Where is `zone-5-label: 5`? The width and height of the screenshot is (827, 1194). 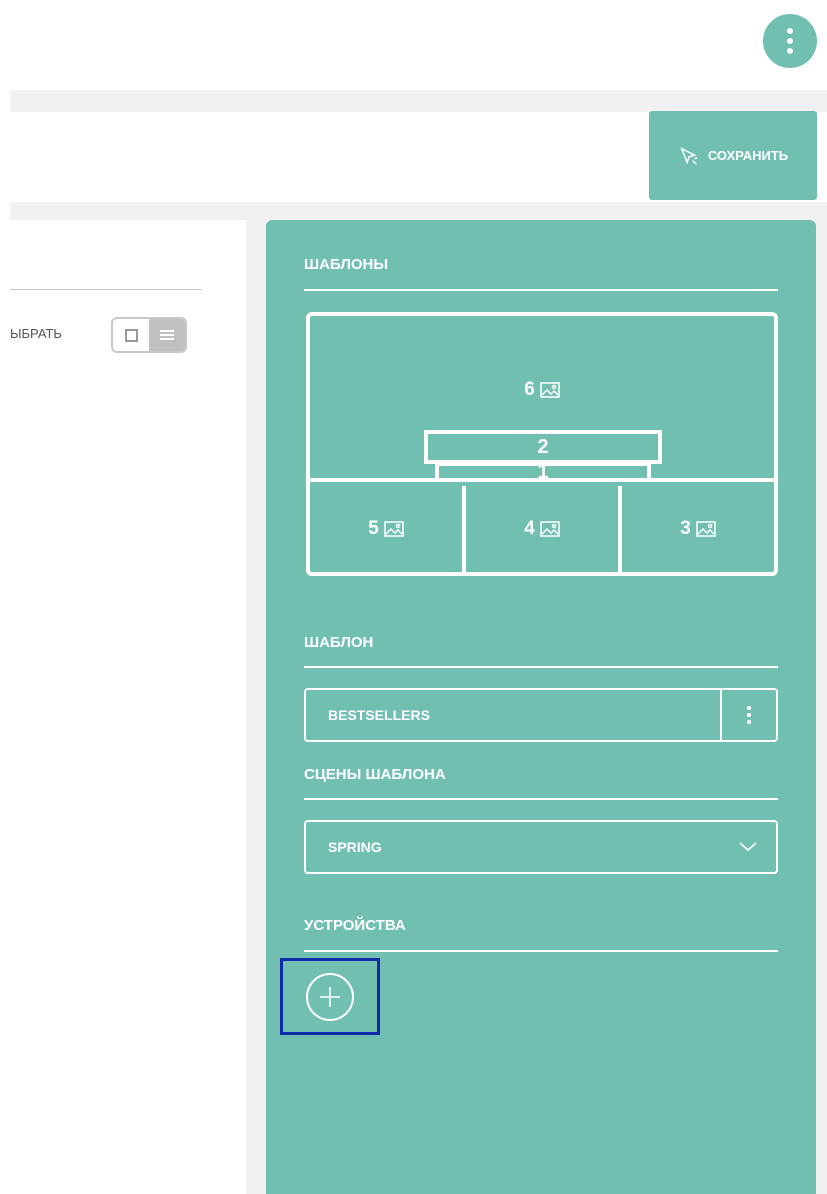 zone-5-label: 5 is located at coordinates (386, 529).